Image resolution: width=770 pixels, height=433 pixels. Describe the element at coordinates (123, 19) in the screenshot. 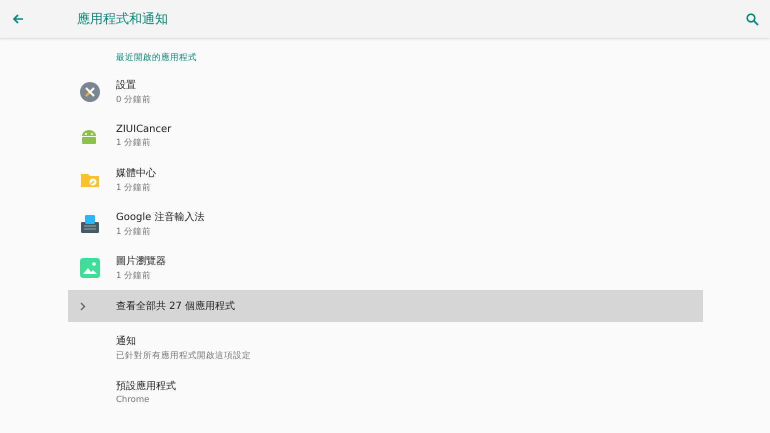

I see `page-title: 應用程式和通知` at that location.